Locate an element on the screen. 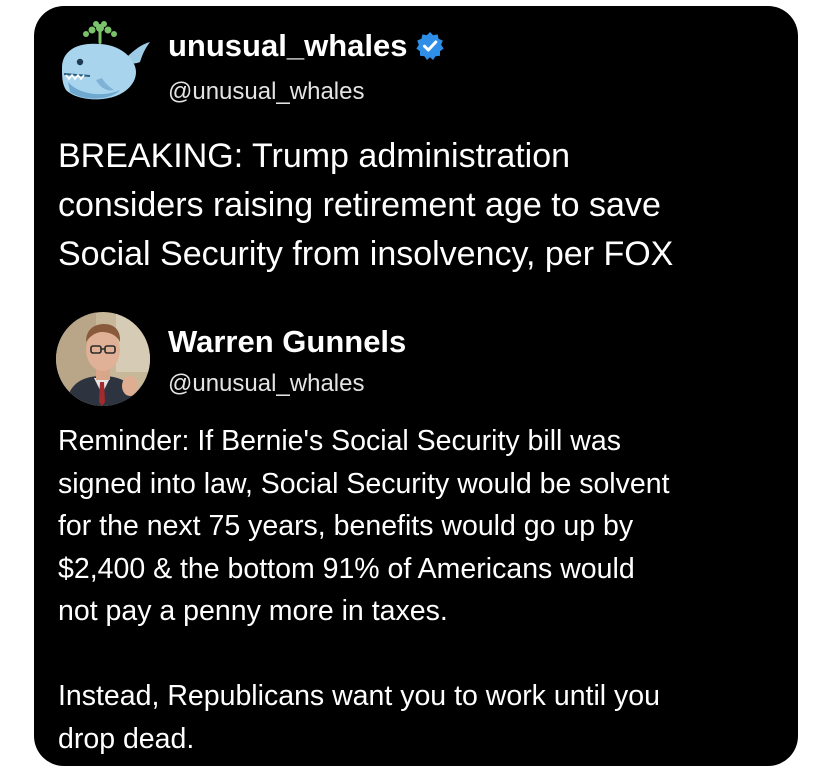 This screenshot has height=772, width=828. display-name-text: unusual_whales is located at coordinates (288, 45).